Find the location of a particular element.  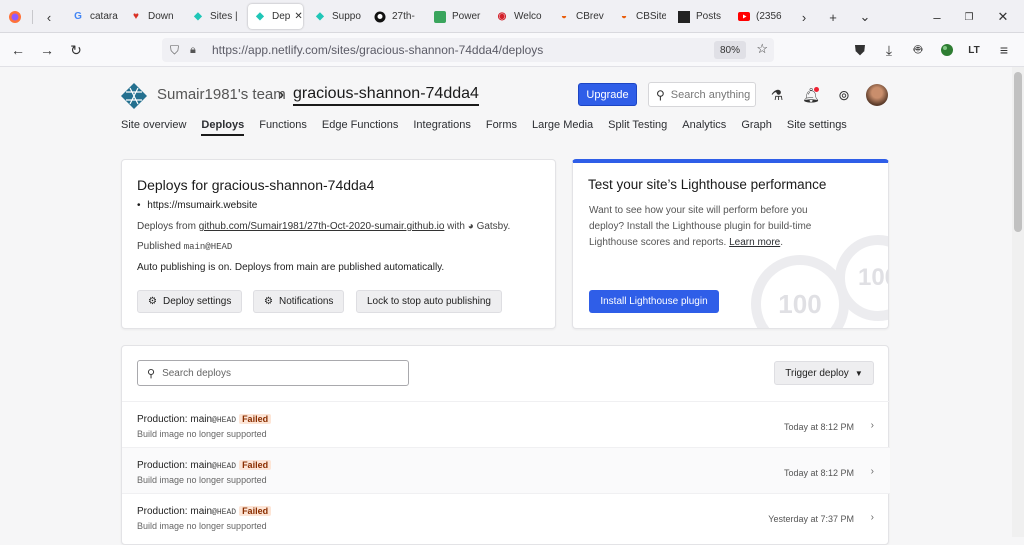

help-lifebuoy-icon: ⊚ is located at coordinates (844, 95).